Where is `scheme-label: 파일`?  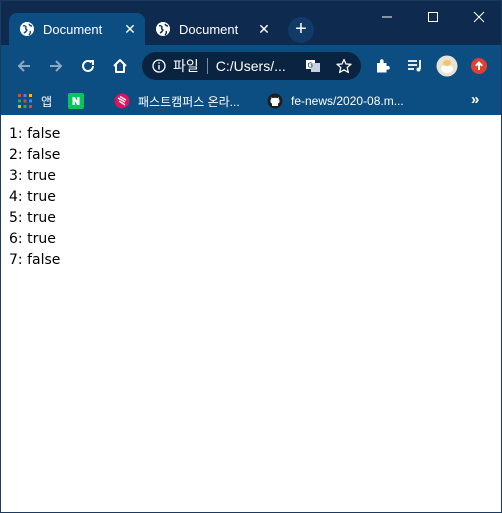 scheme-label: 파일 is located at coordinates (186, 66).